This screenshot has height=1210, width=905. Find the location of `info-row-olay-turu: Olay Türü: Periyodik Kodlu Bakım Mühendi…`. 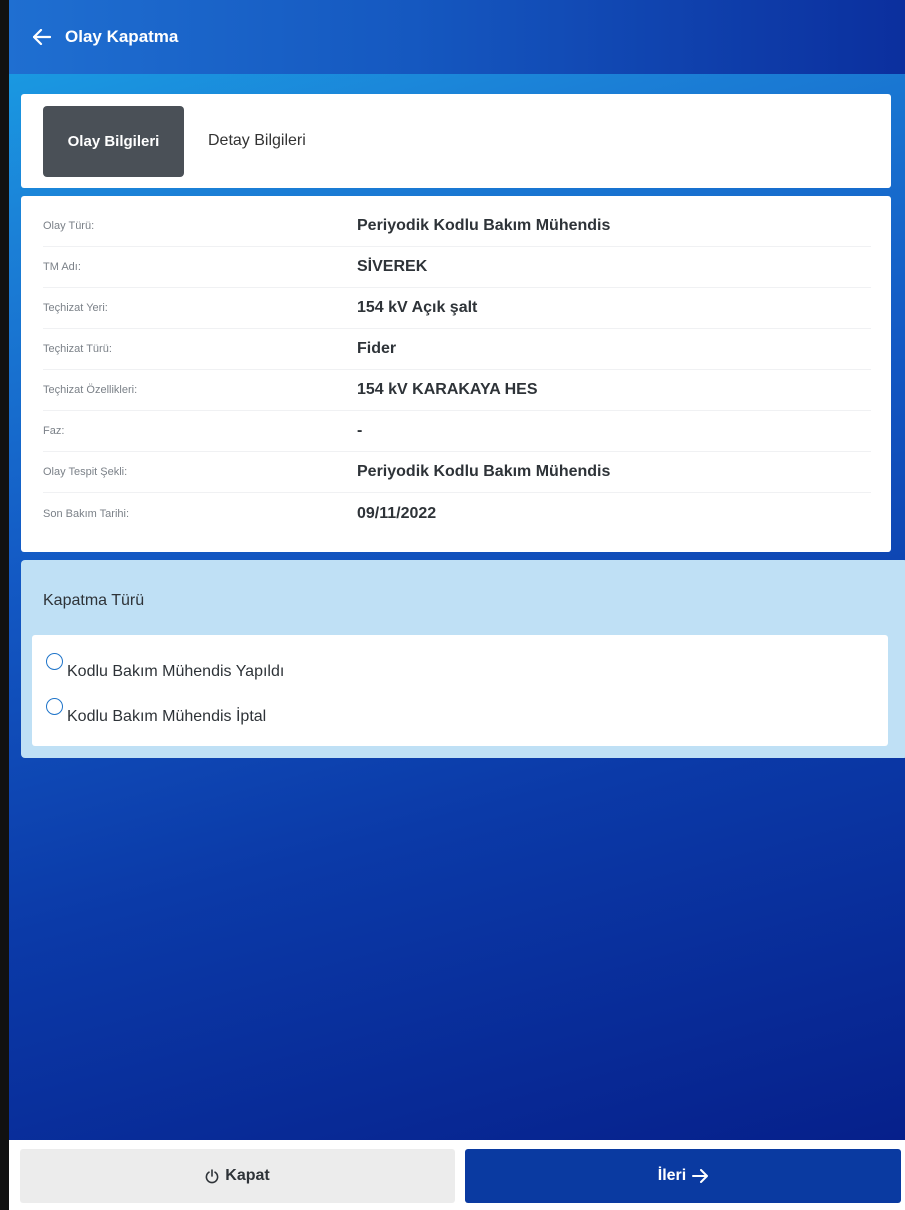

info-row-olay-turu: Olay Türü: Periyodik Kodlu Bakım Mühendi… is located at coordinates (457, 226).